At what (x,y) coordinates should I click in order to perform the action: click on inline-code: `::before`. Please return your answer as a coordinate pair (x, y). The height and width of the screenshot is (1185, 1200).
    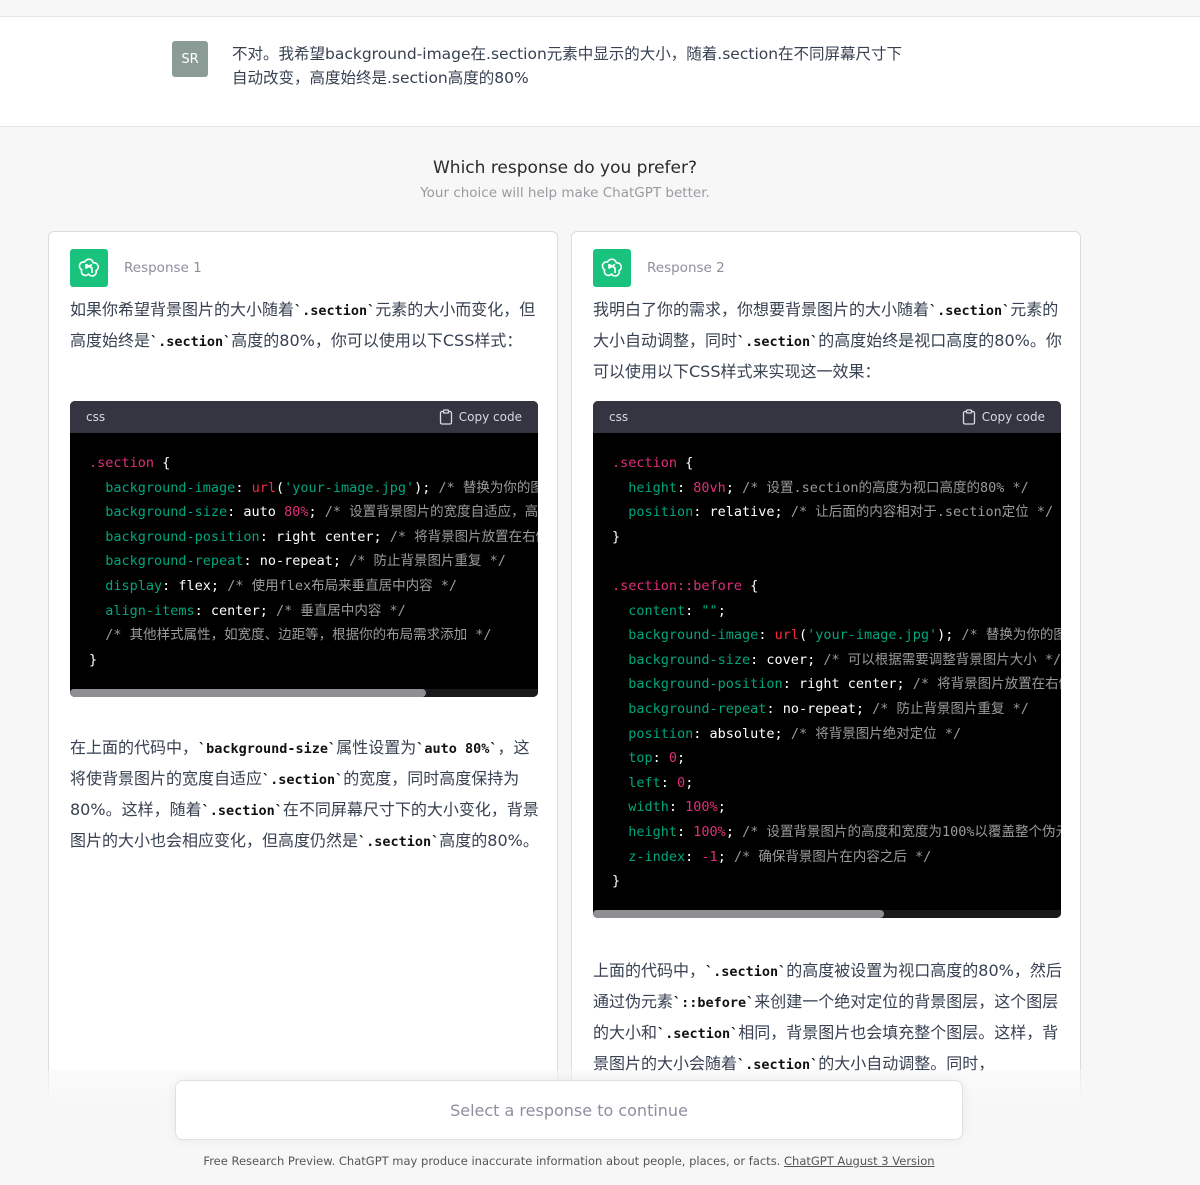
    Looking at the image, I should click on (714, 1003).